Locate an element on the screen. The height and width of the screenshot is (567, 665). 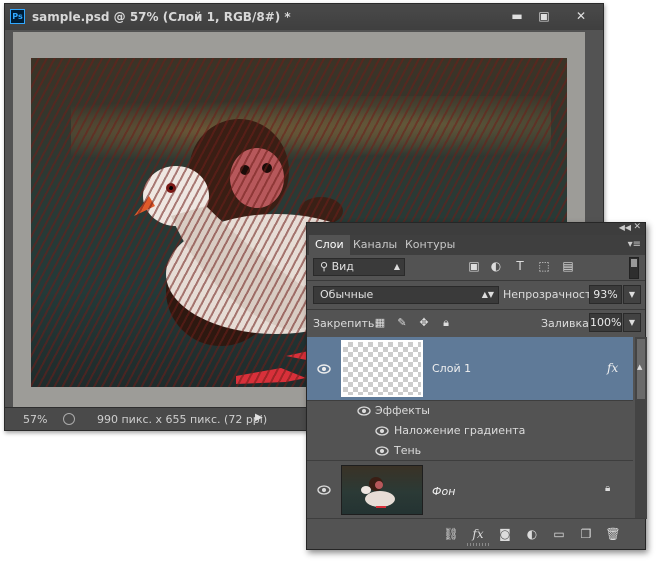
background-thumbnail is located at coordinates (382, 490).